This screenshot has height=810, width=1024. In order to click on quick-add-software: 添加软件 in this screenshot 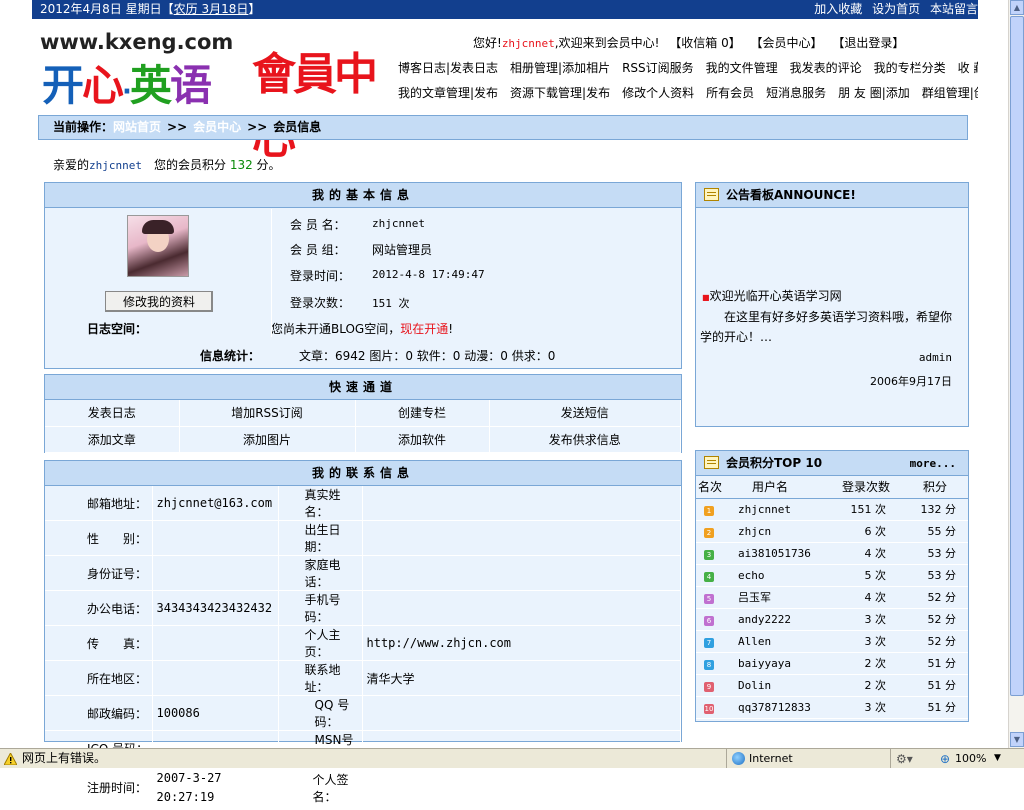, I will do `click(422, 439)`.